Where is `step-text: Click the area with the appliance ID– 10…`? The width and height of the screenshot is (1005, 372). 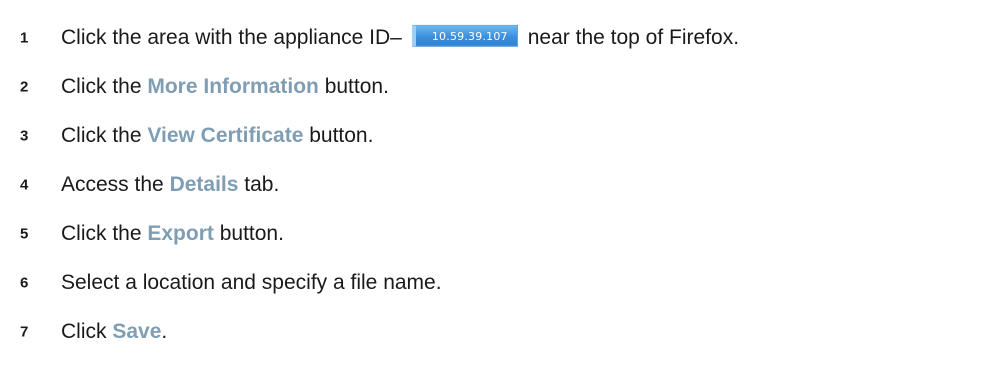
step-text: Click the area with the appliance ID– 10… is located at coordinates (400, 36).